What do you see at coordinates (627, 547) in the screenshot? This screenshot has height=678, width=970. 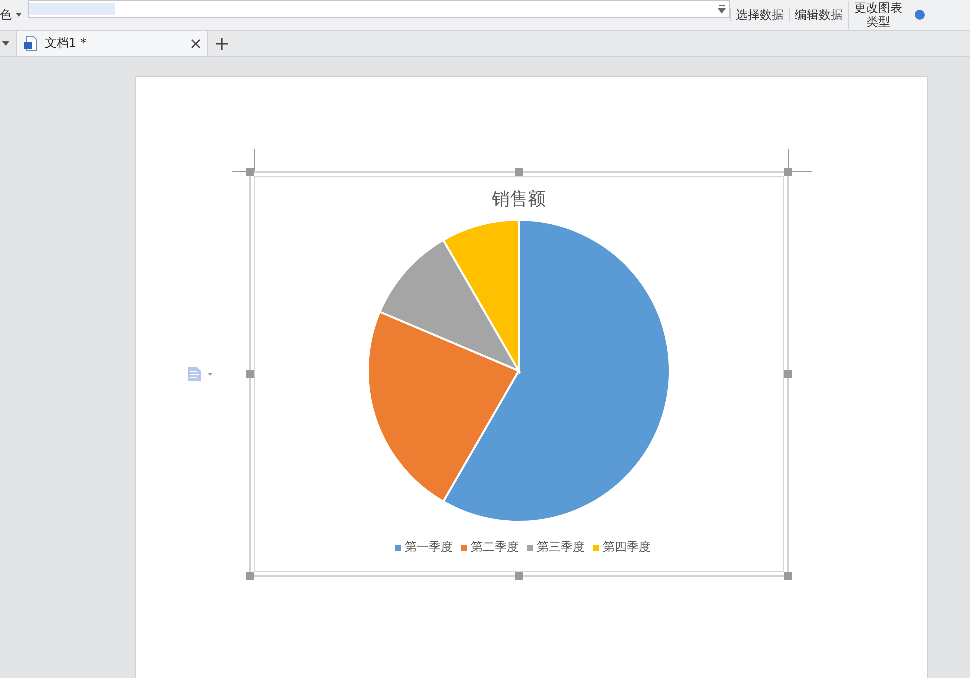 I see `legend-label: 第四季度` at bounding box center [627, 547].